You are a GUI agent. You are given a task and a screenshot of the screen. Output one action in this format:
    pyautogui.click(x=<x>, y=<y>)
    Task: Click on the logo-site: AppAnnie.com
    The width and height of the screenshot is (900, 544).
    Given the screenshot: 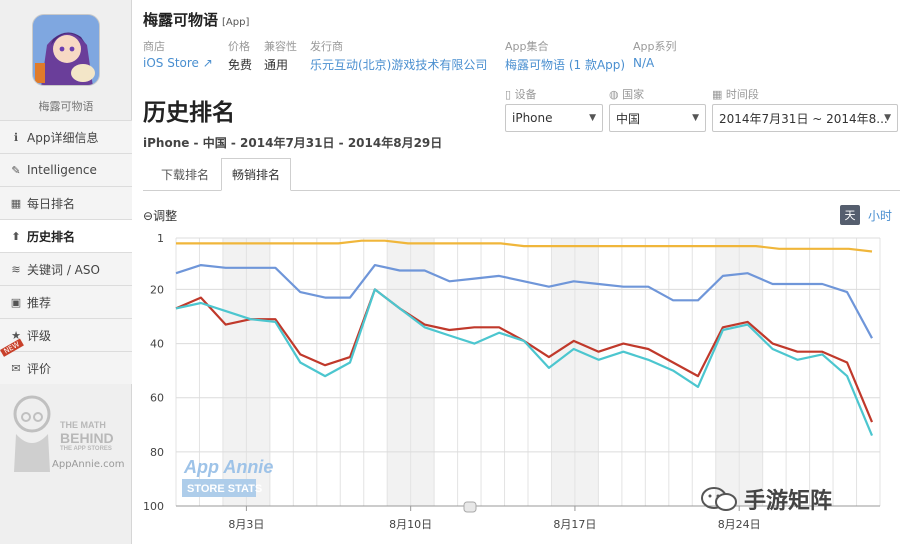 What is the action you would take?
    pyautogui.click(x=88, y=464)
    